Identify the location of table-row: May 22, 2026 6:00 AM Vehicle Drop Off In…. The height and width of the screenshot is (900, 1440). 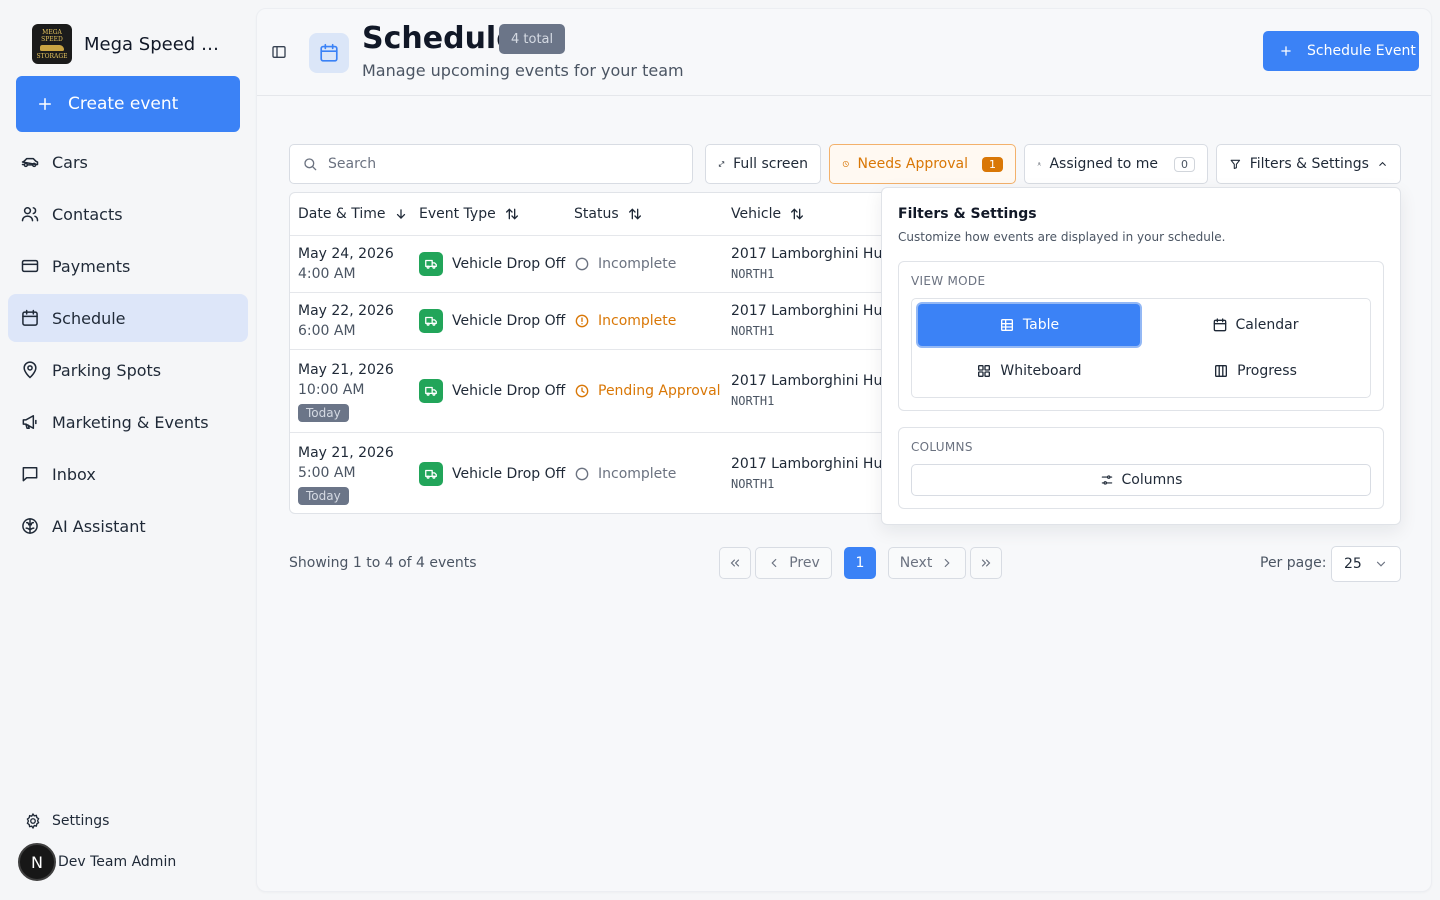
(609, 321).